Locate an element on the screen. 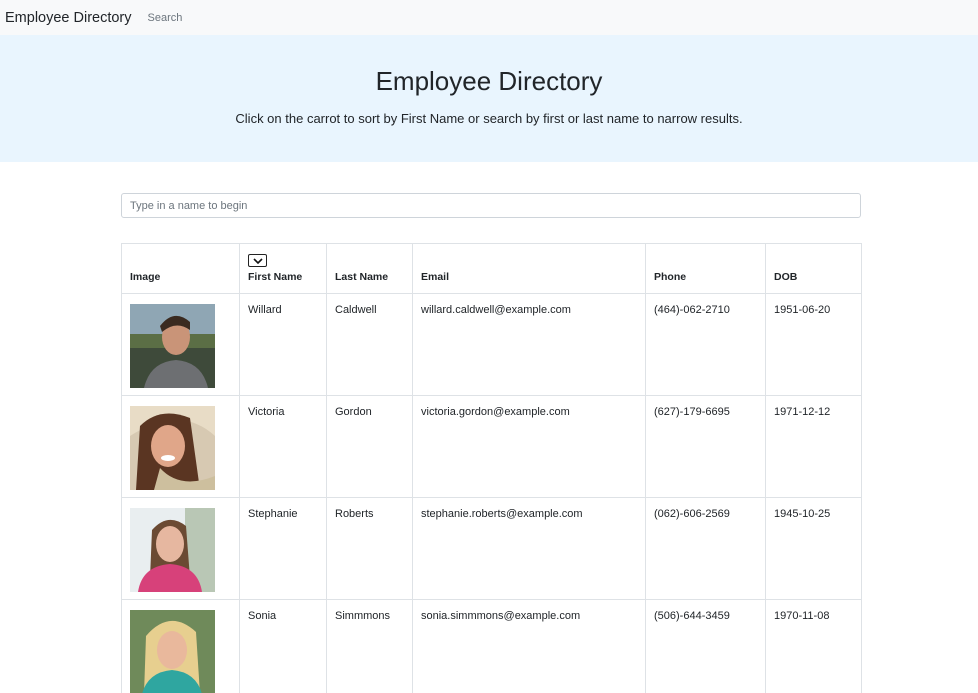 The width and height of the screenshot is (978, 693). cell-email: willard.caldwell@example.com is located at coordinates (529, 344).